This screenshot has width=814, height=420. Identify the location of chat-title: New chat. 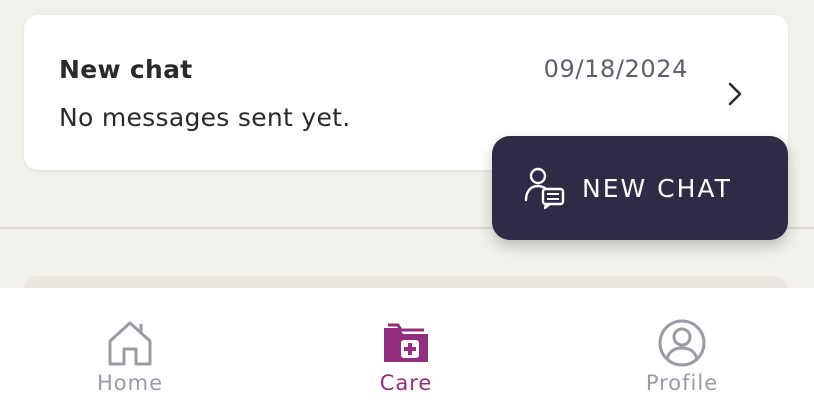
(126, 69).